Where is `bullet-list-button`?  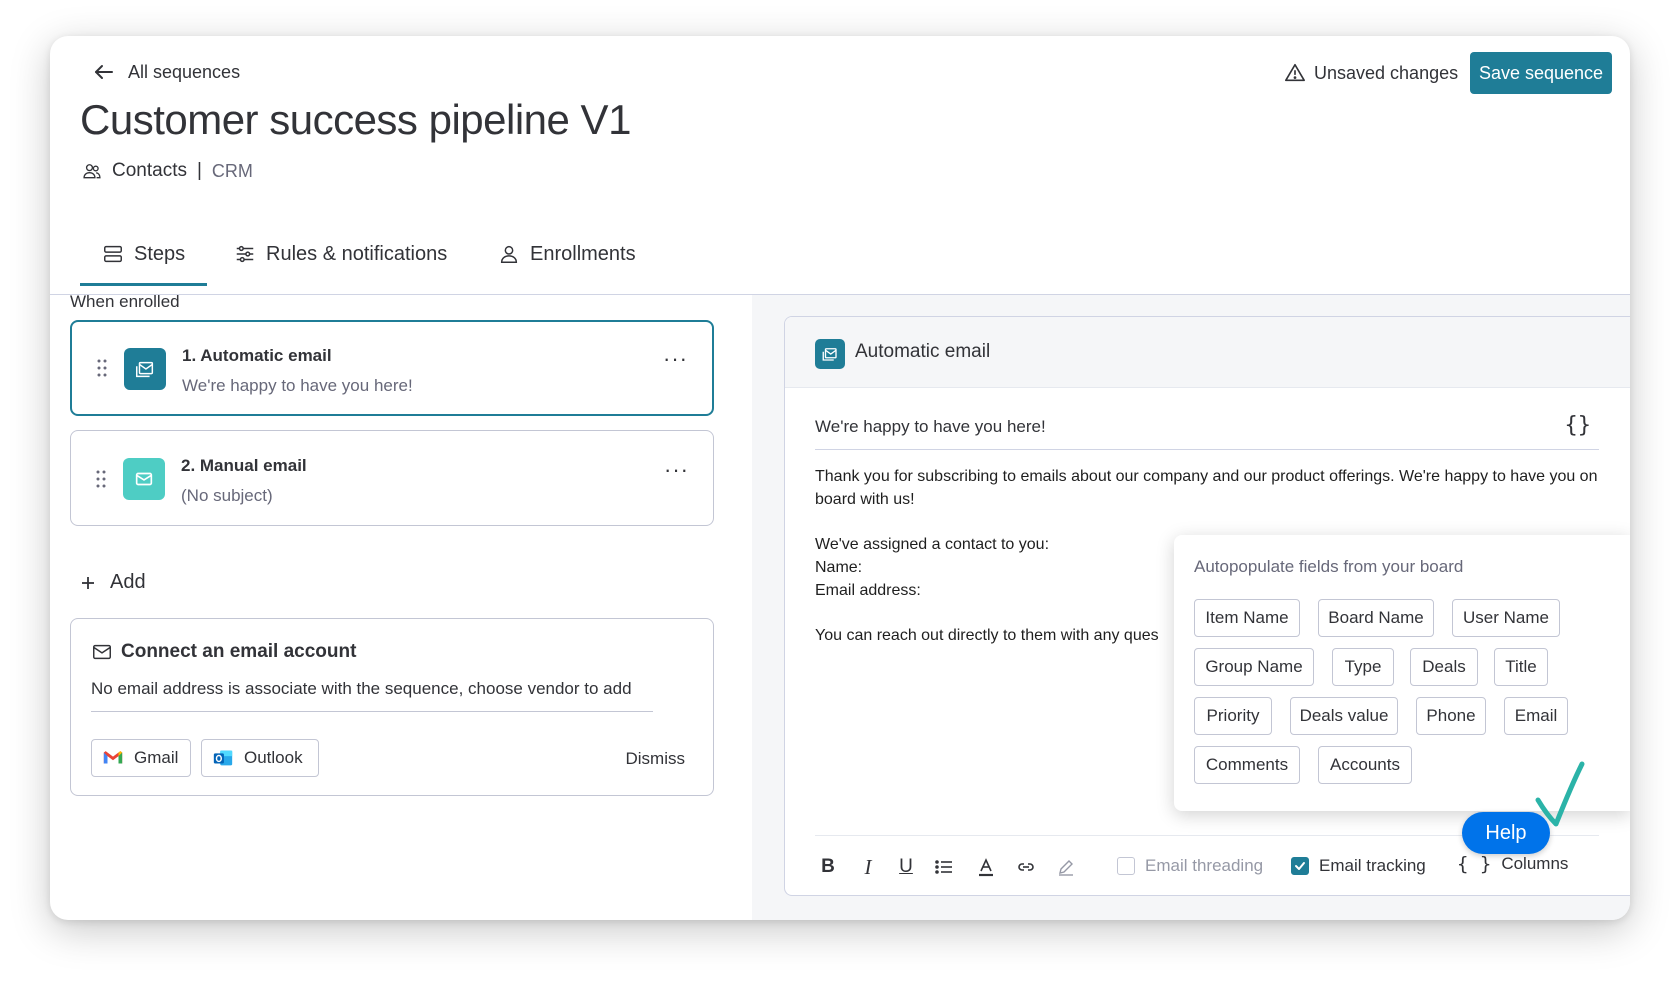
bullet-list-button is located at coordinates (944, 867).